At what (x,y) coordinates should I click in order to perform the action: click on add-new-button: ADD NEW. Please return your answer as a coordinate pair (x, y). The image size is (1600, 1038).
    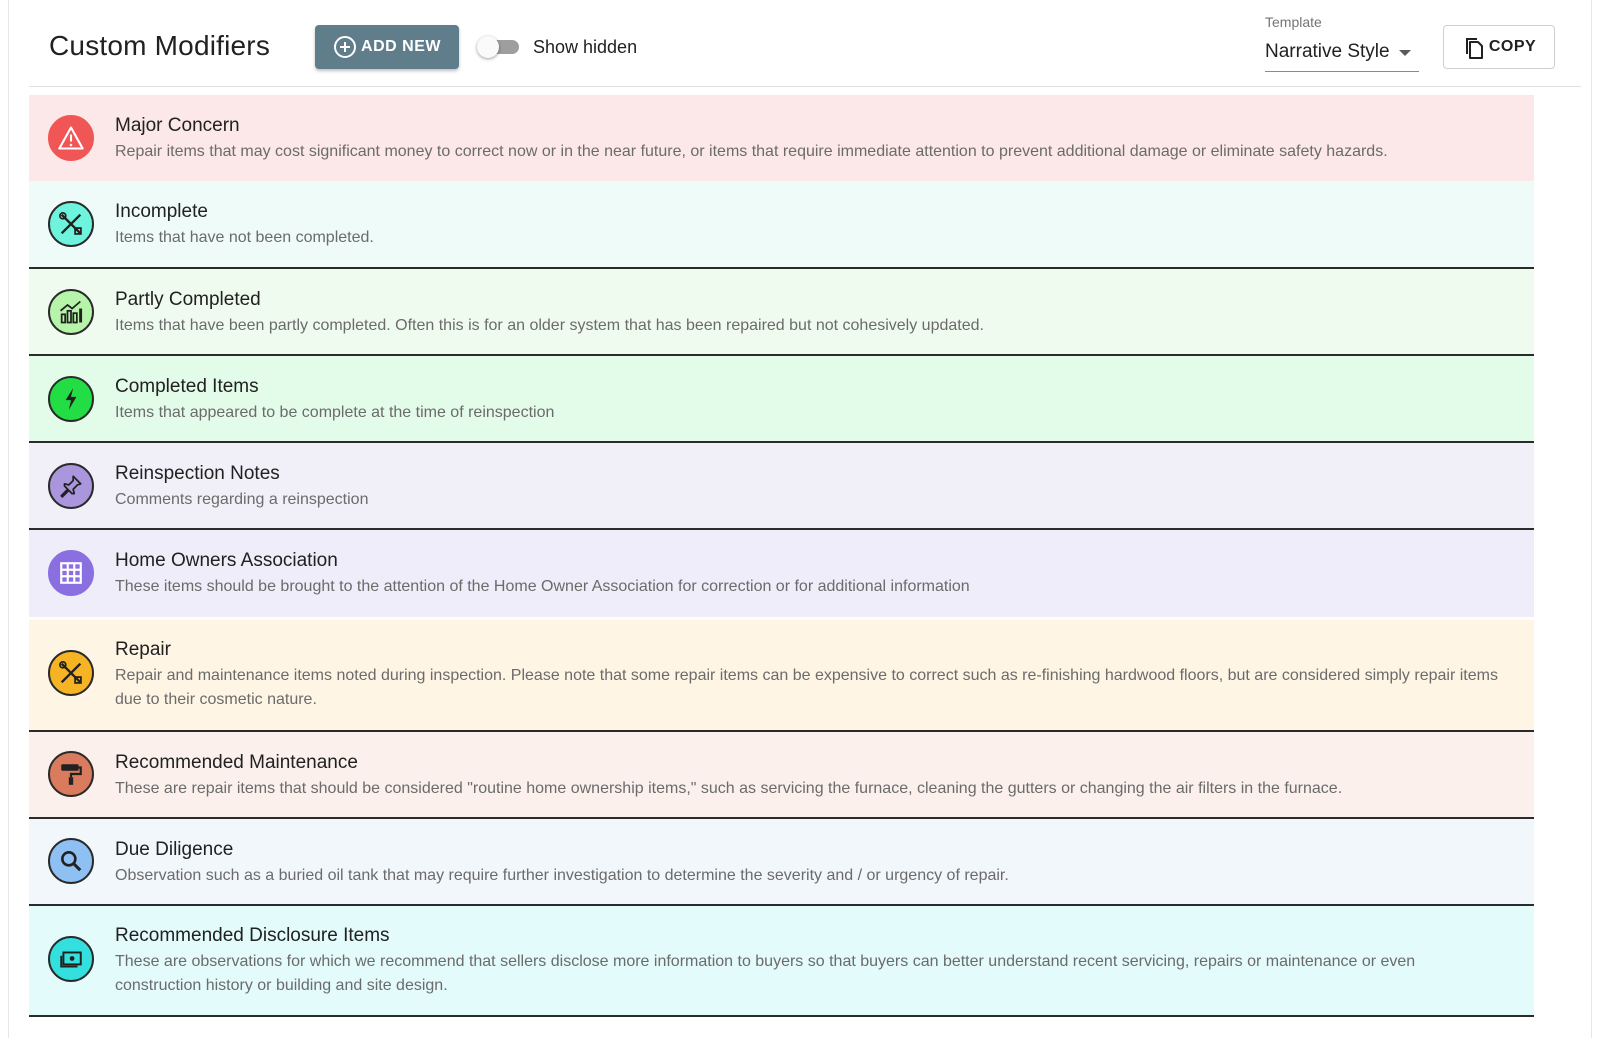
    Looking at the image, I should click on (387, 47).